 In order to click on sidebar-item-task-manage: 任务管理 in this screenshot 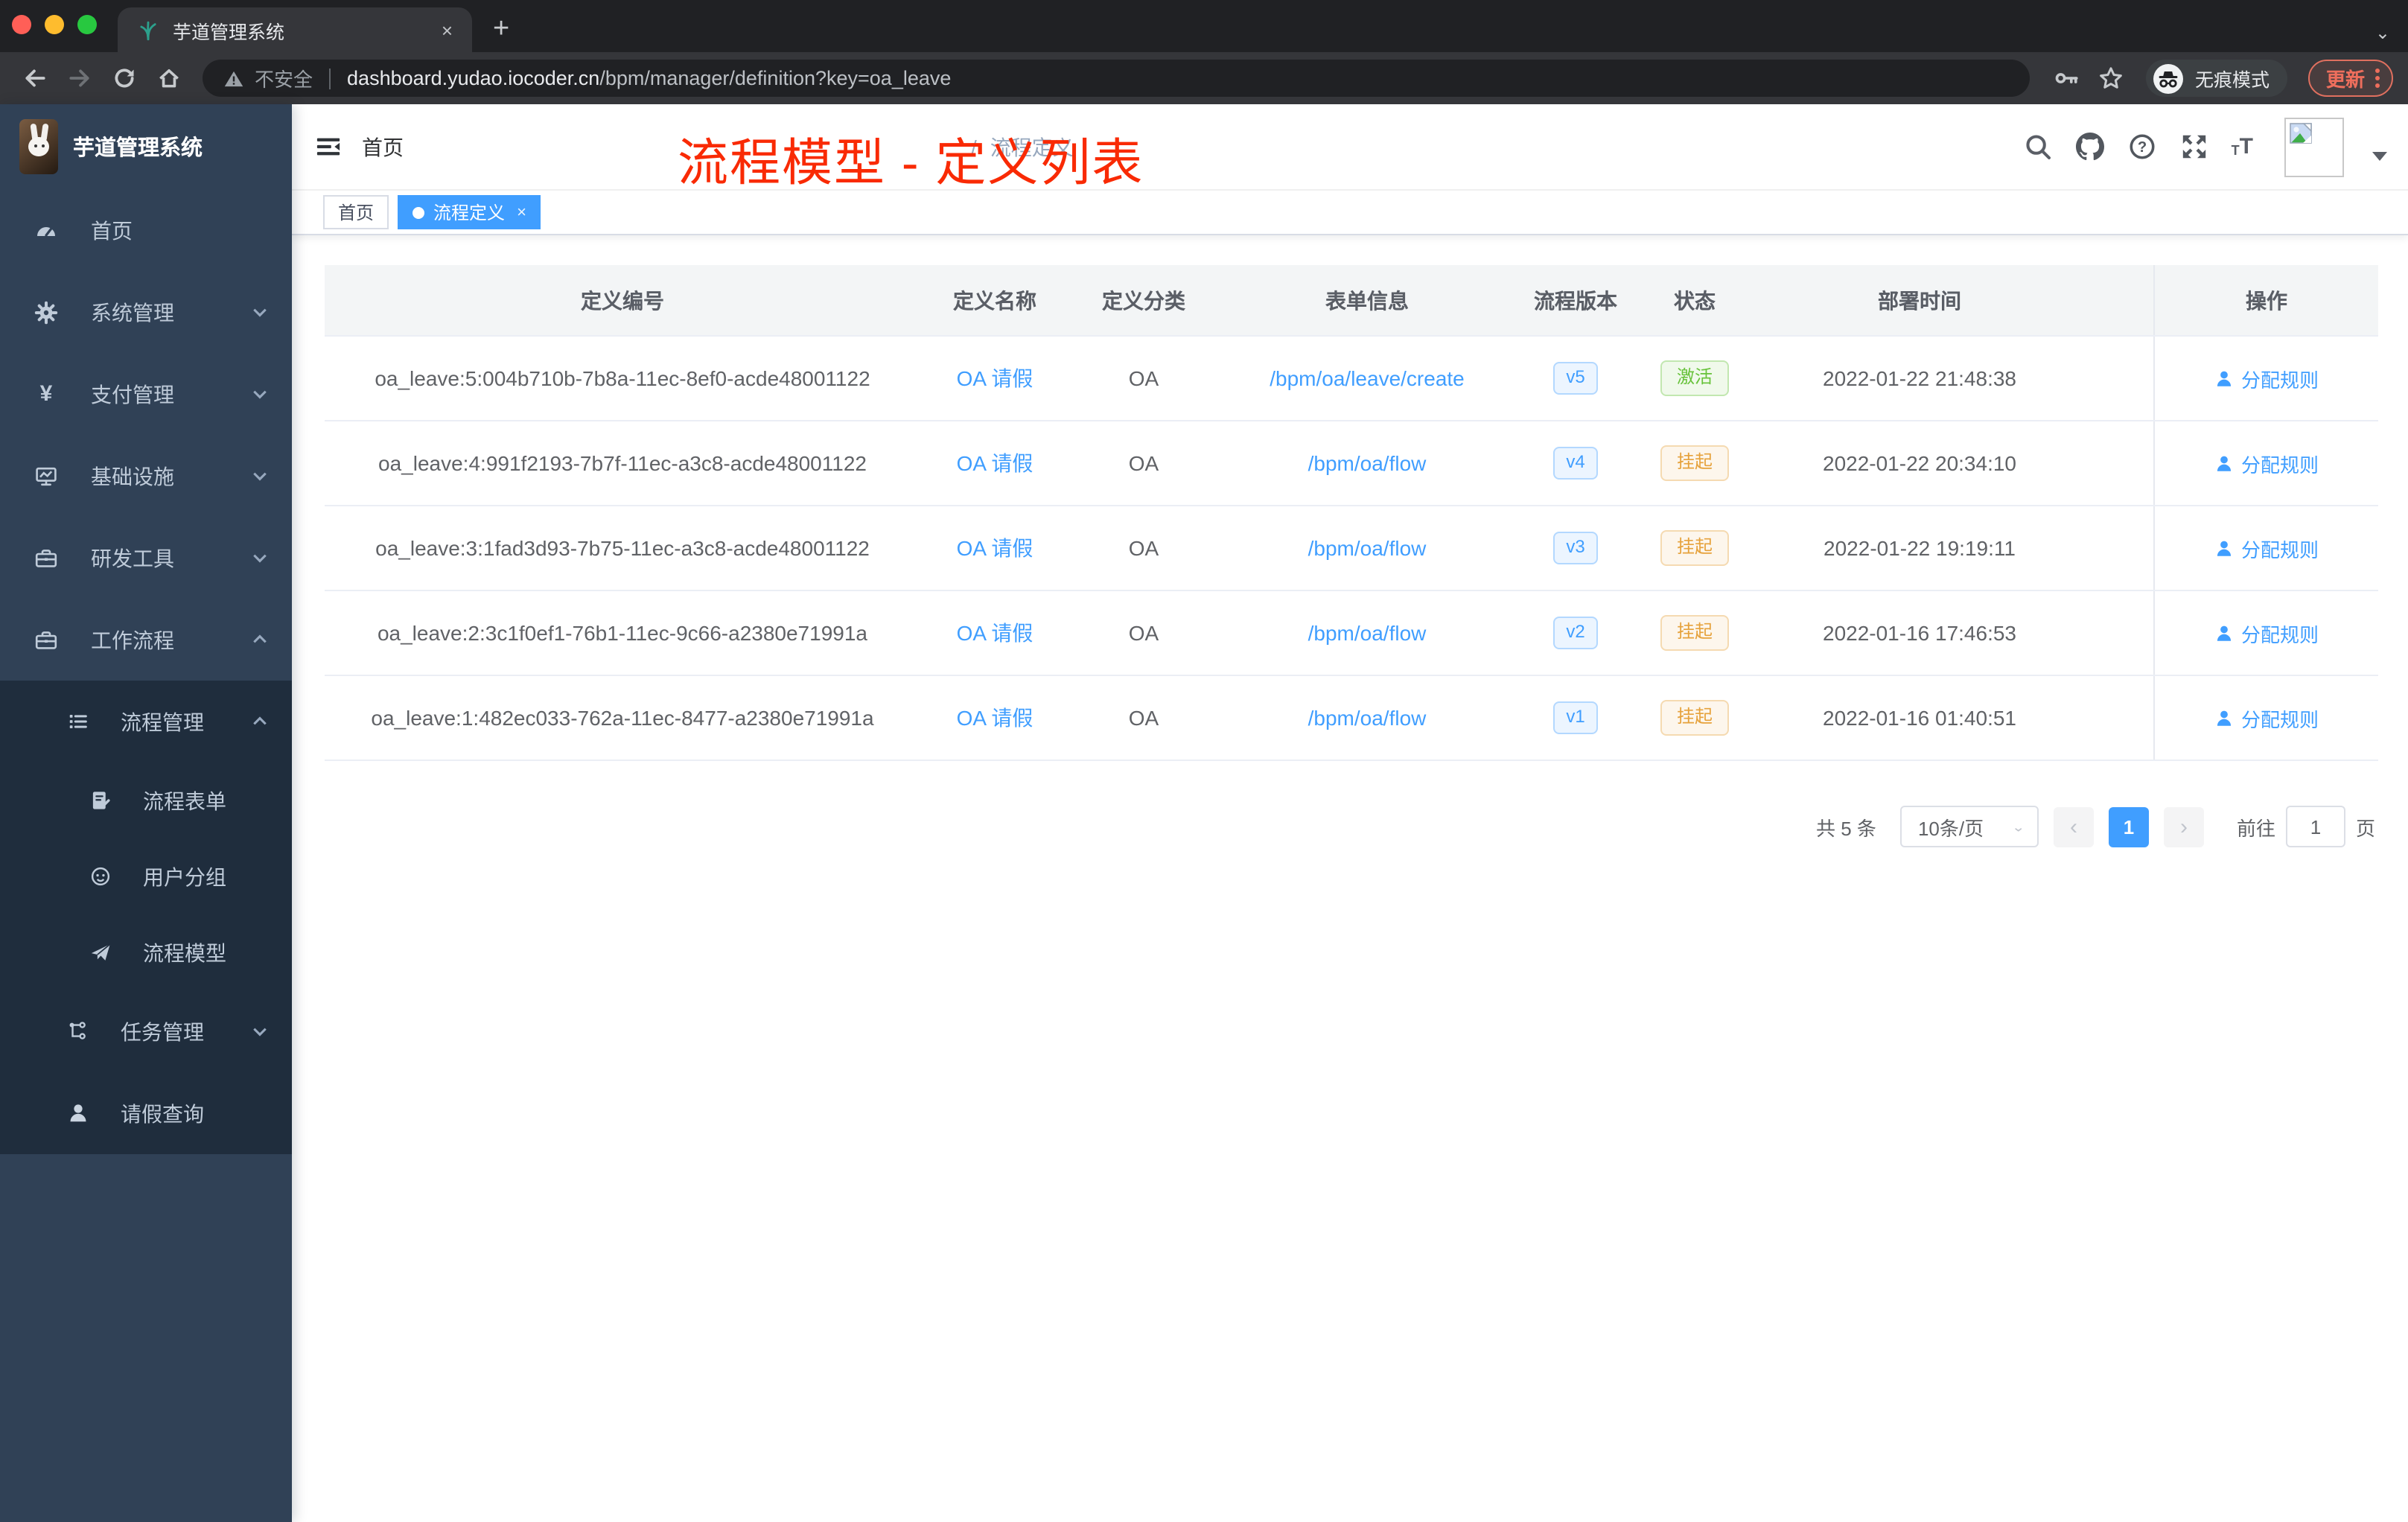, I will do `click(146, 1031)`.